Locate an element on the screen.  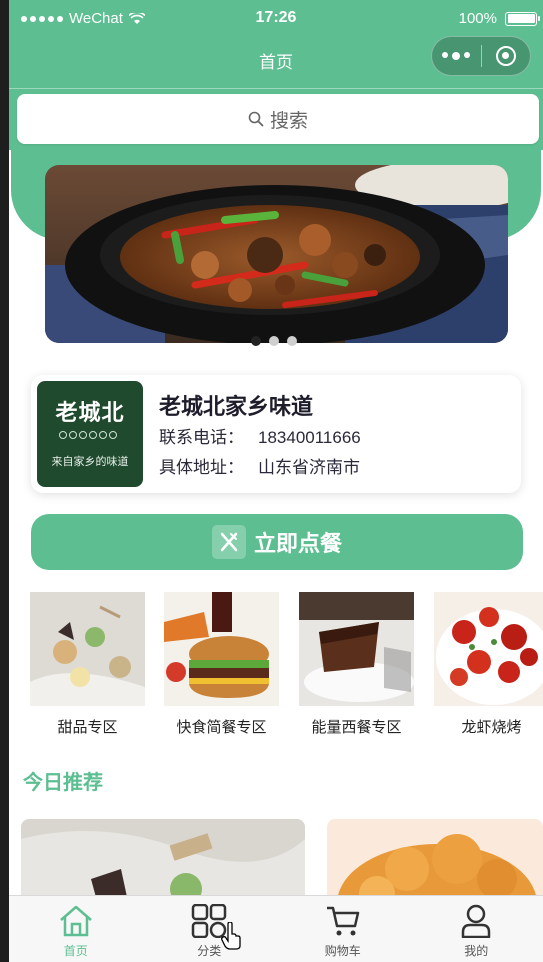
tab-label: 购物车 is located at coordinates (342, 951).